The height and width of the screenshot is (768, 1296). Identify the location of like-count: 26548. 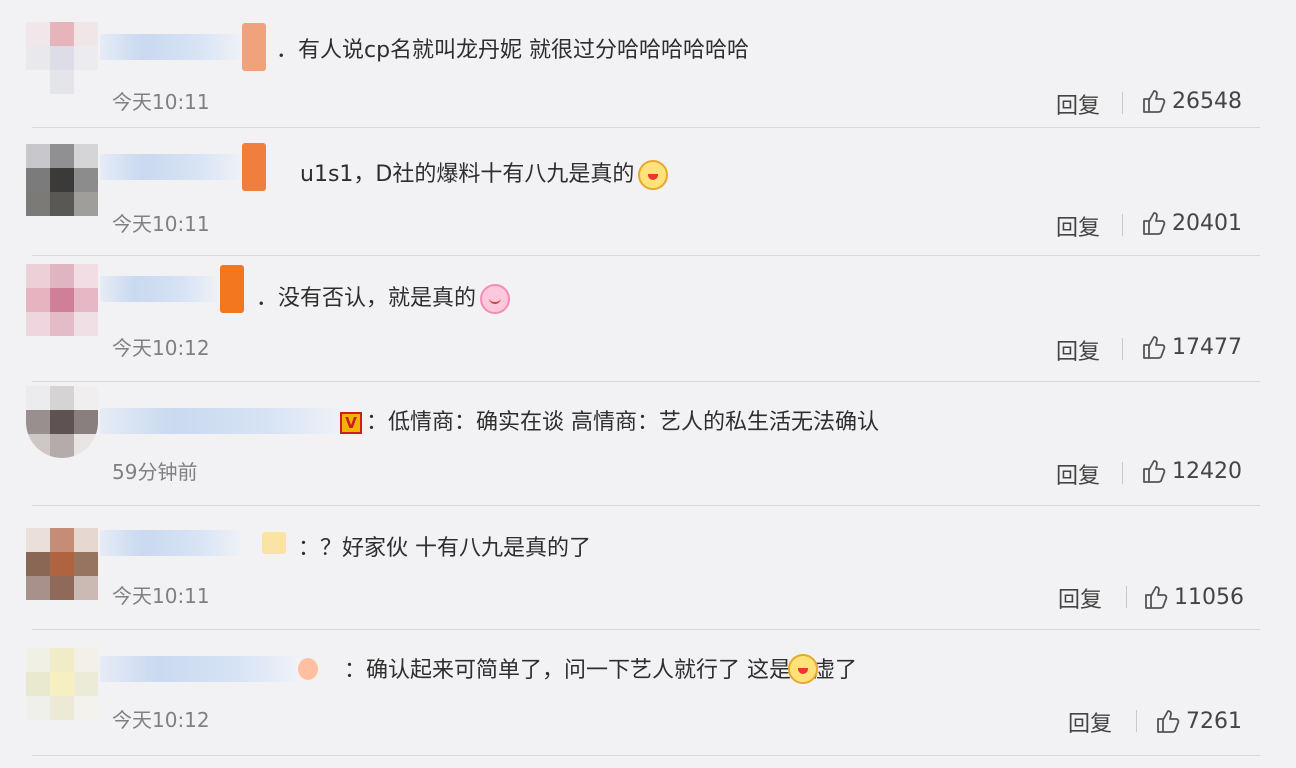
(1207, 101).